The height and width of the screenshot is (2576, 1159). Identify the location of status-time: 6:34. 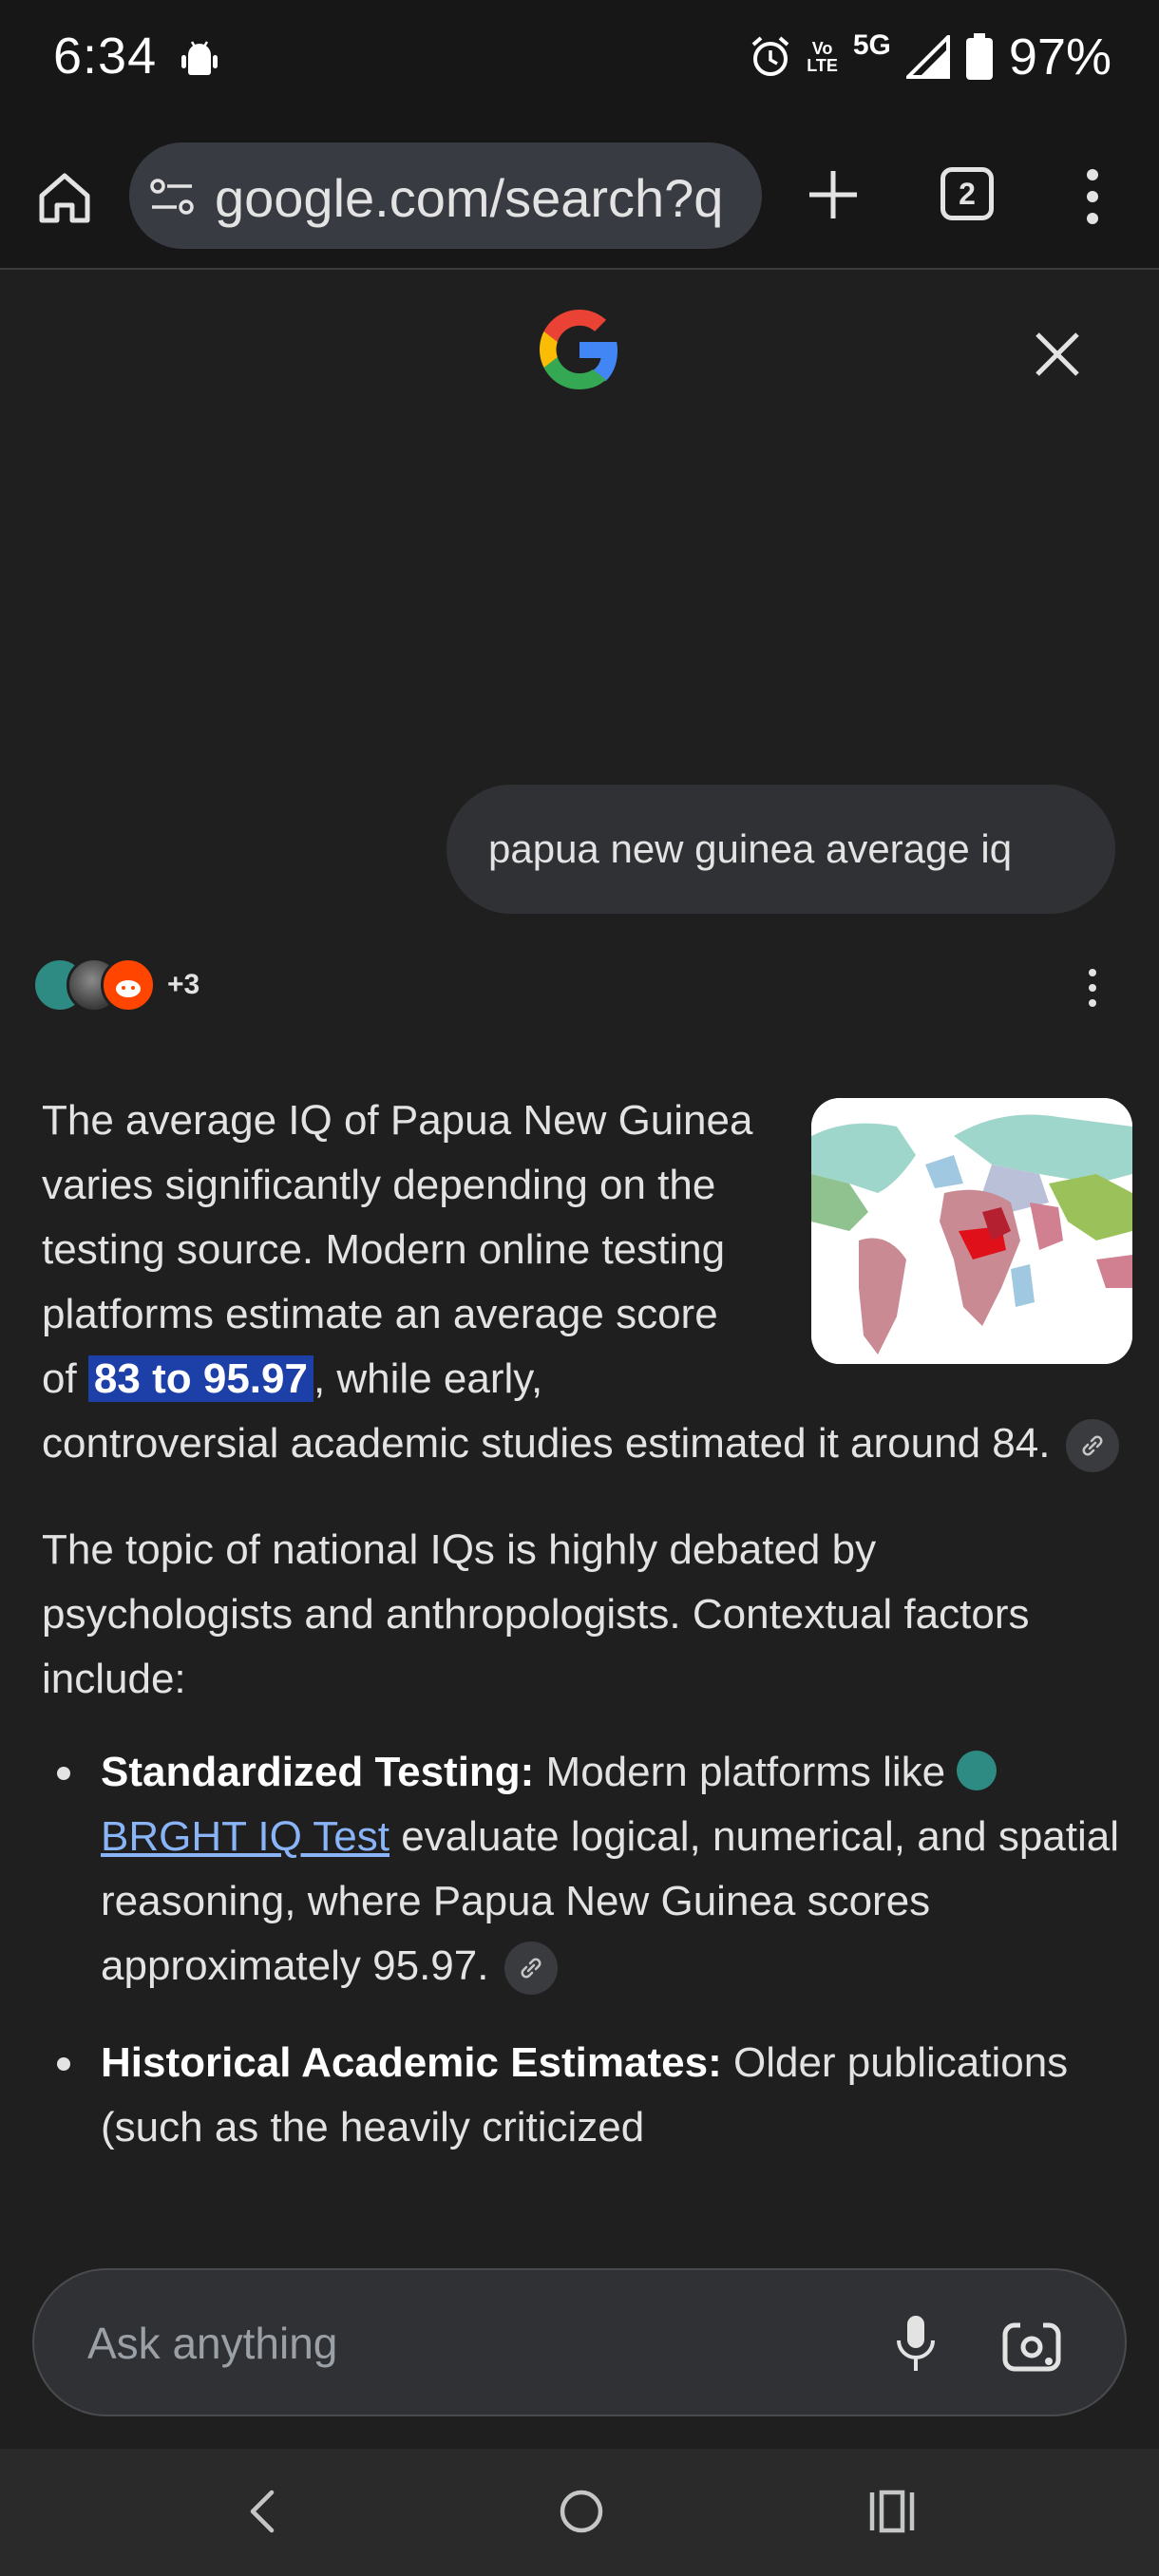
(105, 56).